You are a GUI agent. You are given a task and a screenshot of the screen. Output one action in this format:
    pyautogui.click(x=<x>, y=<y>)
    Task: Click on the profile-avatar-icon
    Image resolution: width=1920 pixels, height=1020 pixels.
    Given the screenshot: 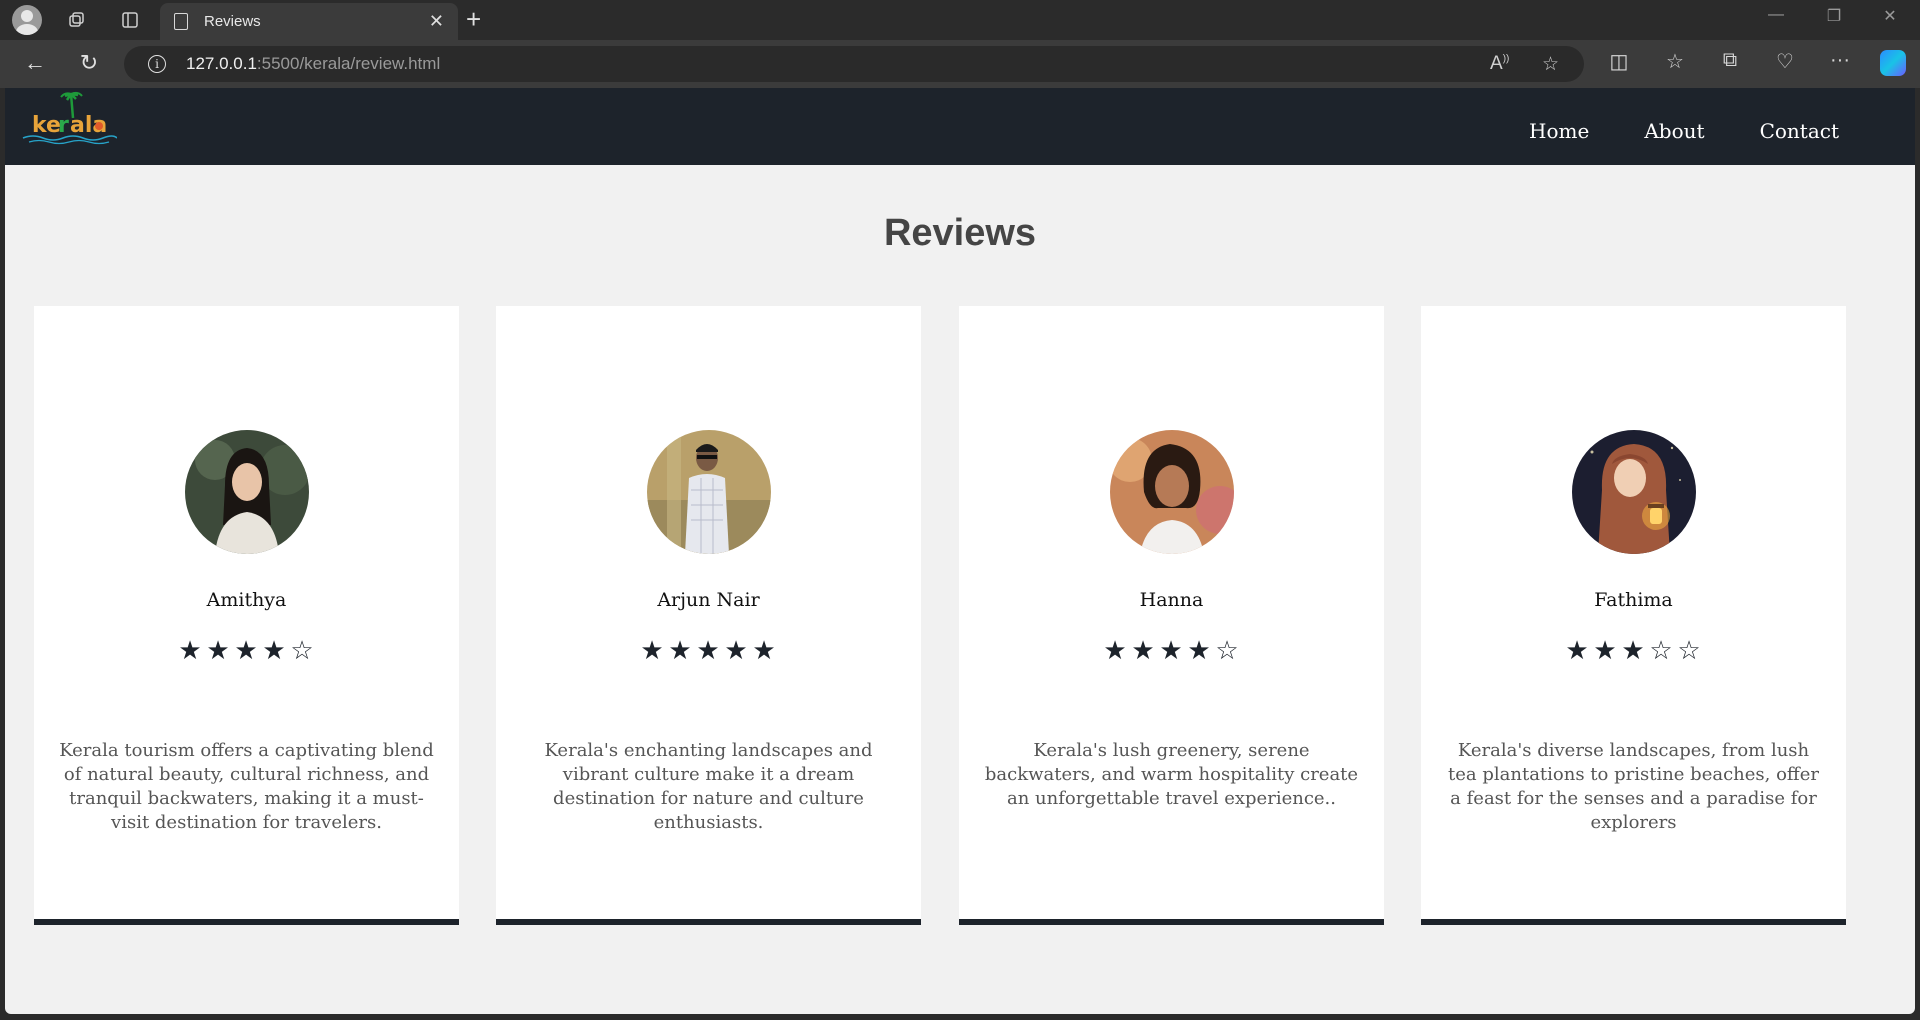 What is the action you would take?
    pyautogui.click(x=27, y=20)
    